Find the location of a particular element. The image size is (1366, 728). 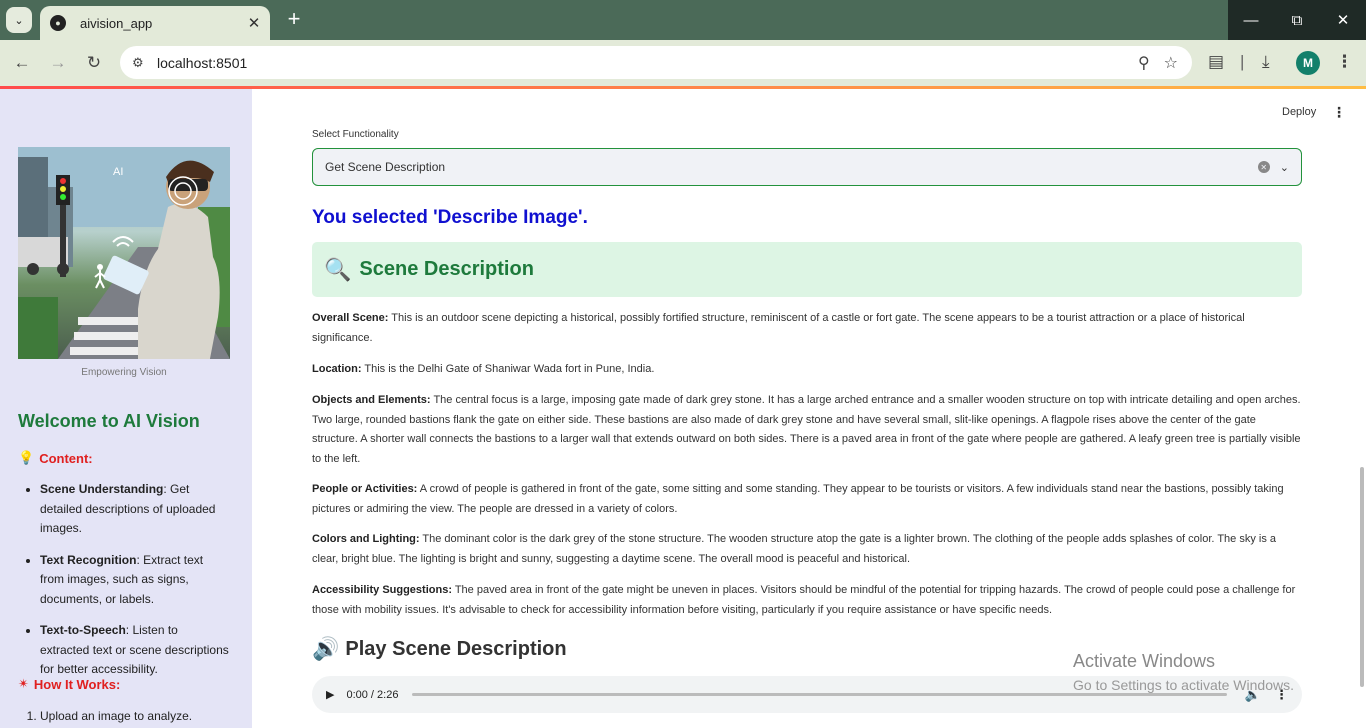

paragraph-label: Overall Scene: is located at coordinates (350, 318).